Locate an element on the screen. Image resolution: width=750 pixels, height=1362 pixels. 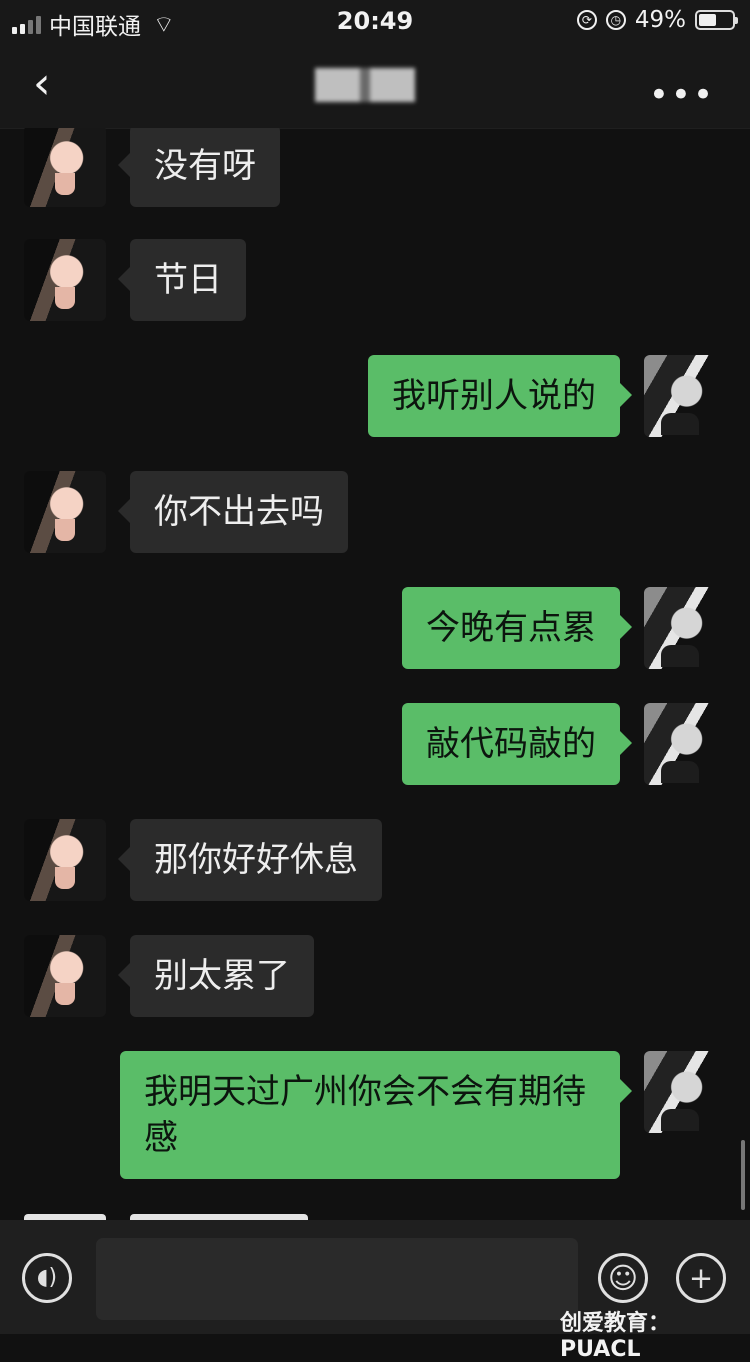
sent-message-bubble: 敲代码敲的 is located at coordinates (517, 744).